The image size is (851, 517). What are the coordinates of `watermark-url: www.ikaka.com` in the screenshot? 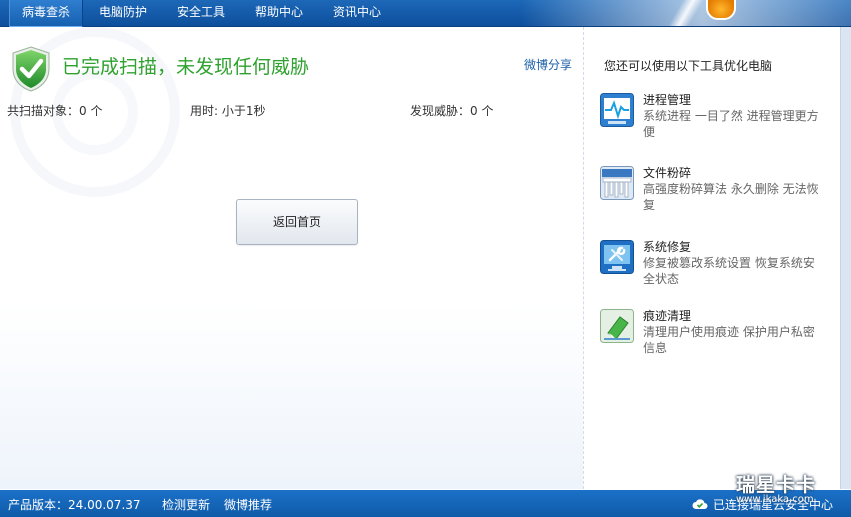 It's located at (775, 499).